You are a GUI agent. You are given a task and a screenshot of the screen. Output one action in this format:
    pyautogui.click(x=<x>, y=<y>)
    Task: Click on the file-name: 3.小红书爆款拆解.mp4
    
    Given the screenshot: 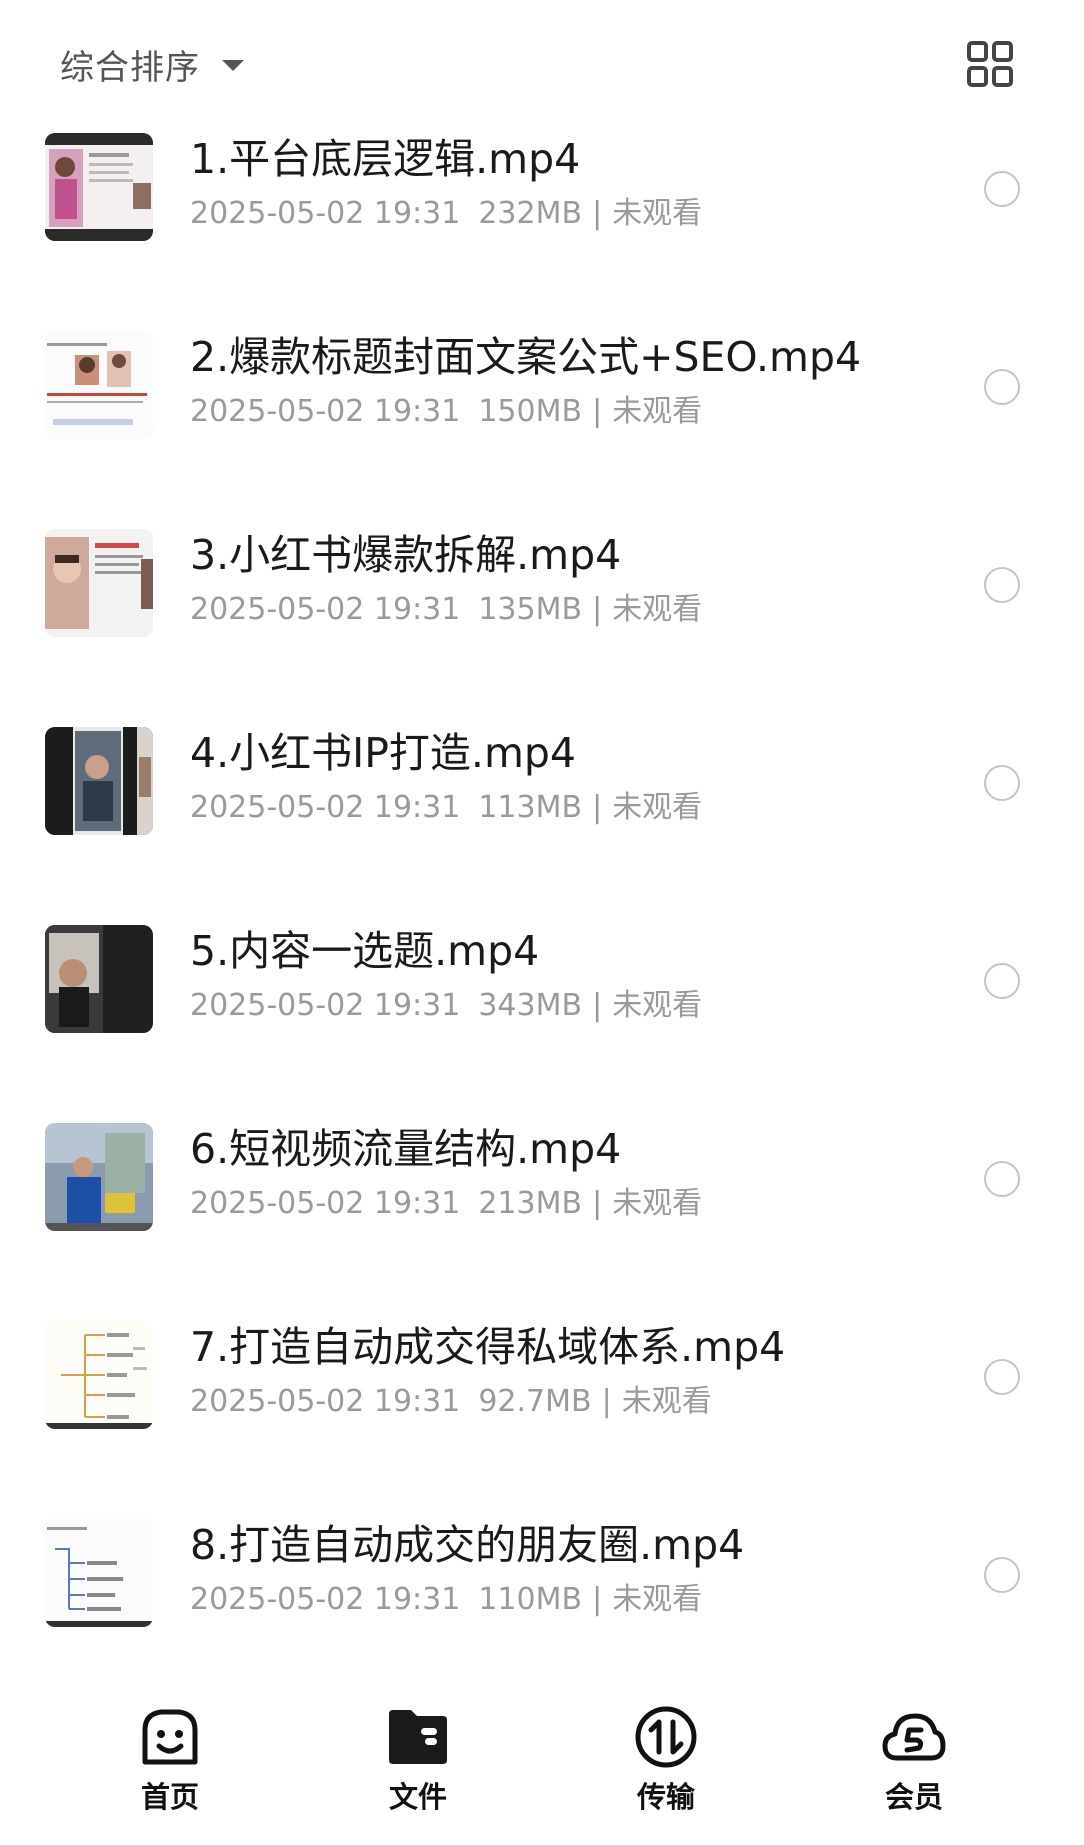 What is the action you would take?
    pyautogui.click(x=406, y=555)
    